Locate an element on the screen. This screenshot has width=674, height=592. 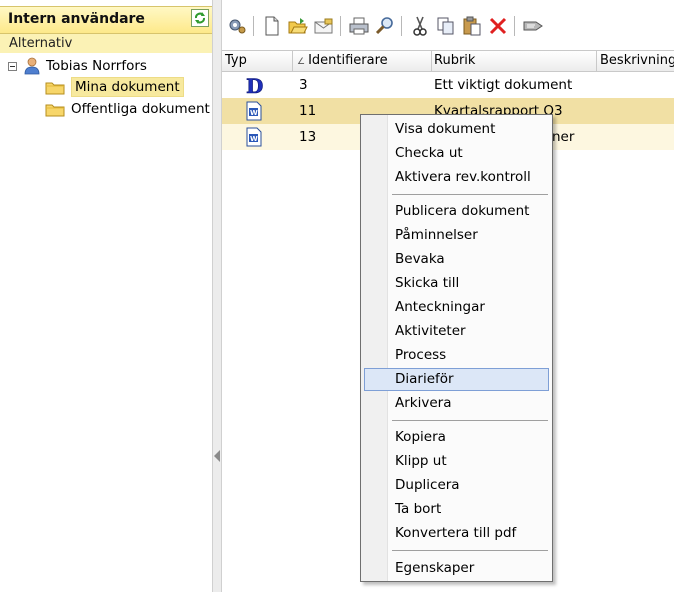
sort-indicator-icon: ∠ is located at coordinates (301, 62).